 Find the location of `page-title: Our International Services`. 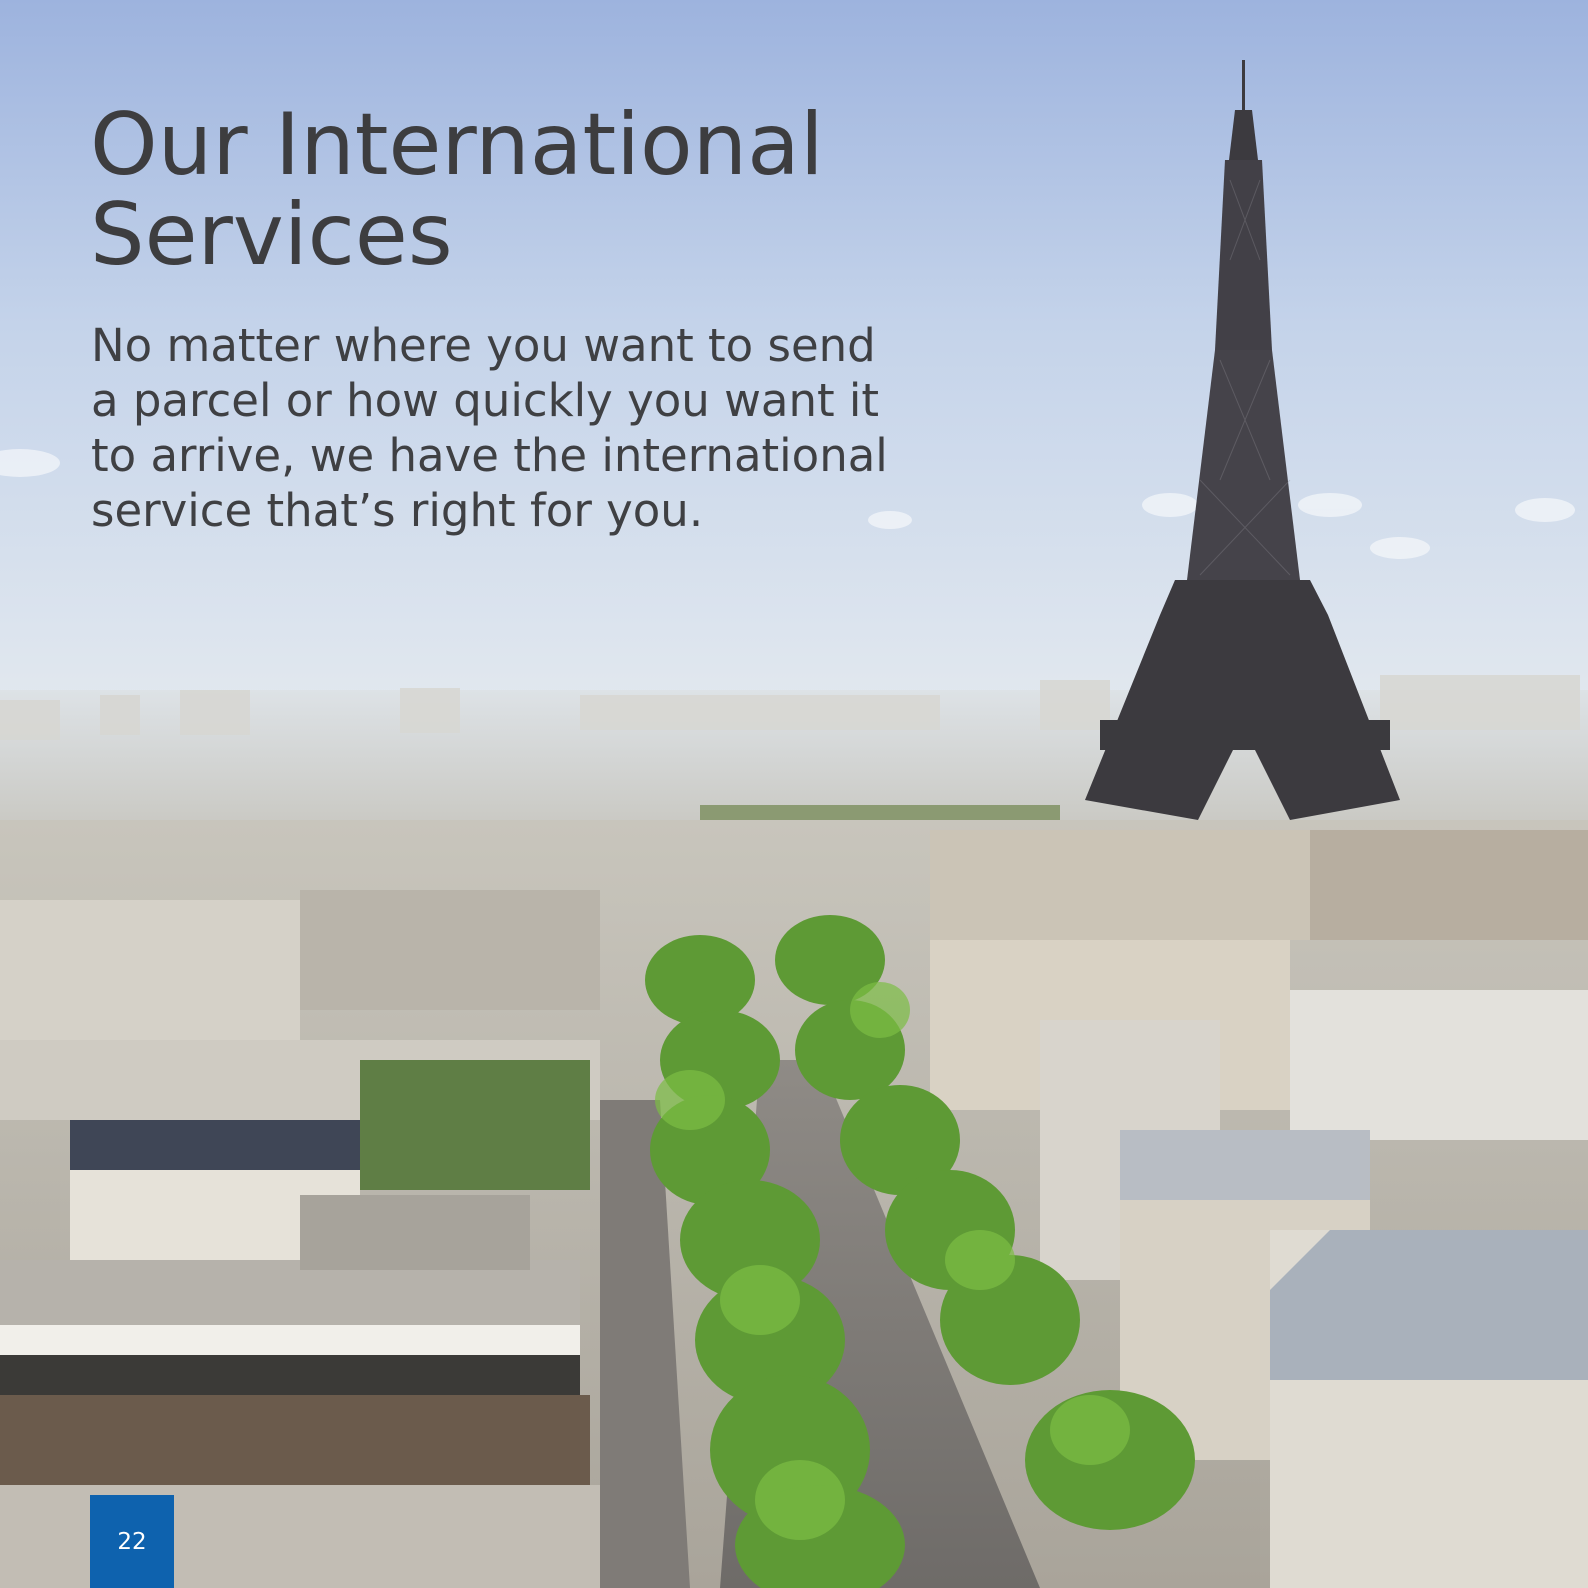

page-title: Our International Services is located at coordinates (540, 190).